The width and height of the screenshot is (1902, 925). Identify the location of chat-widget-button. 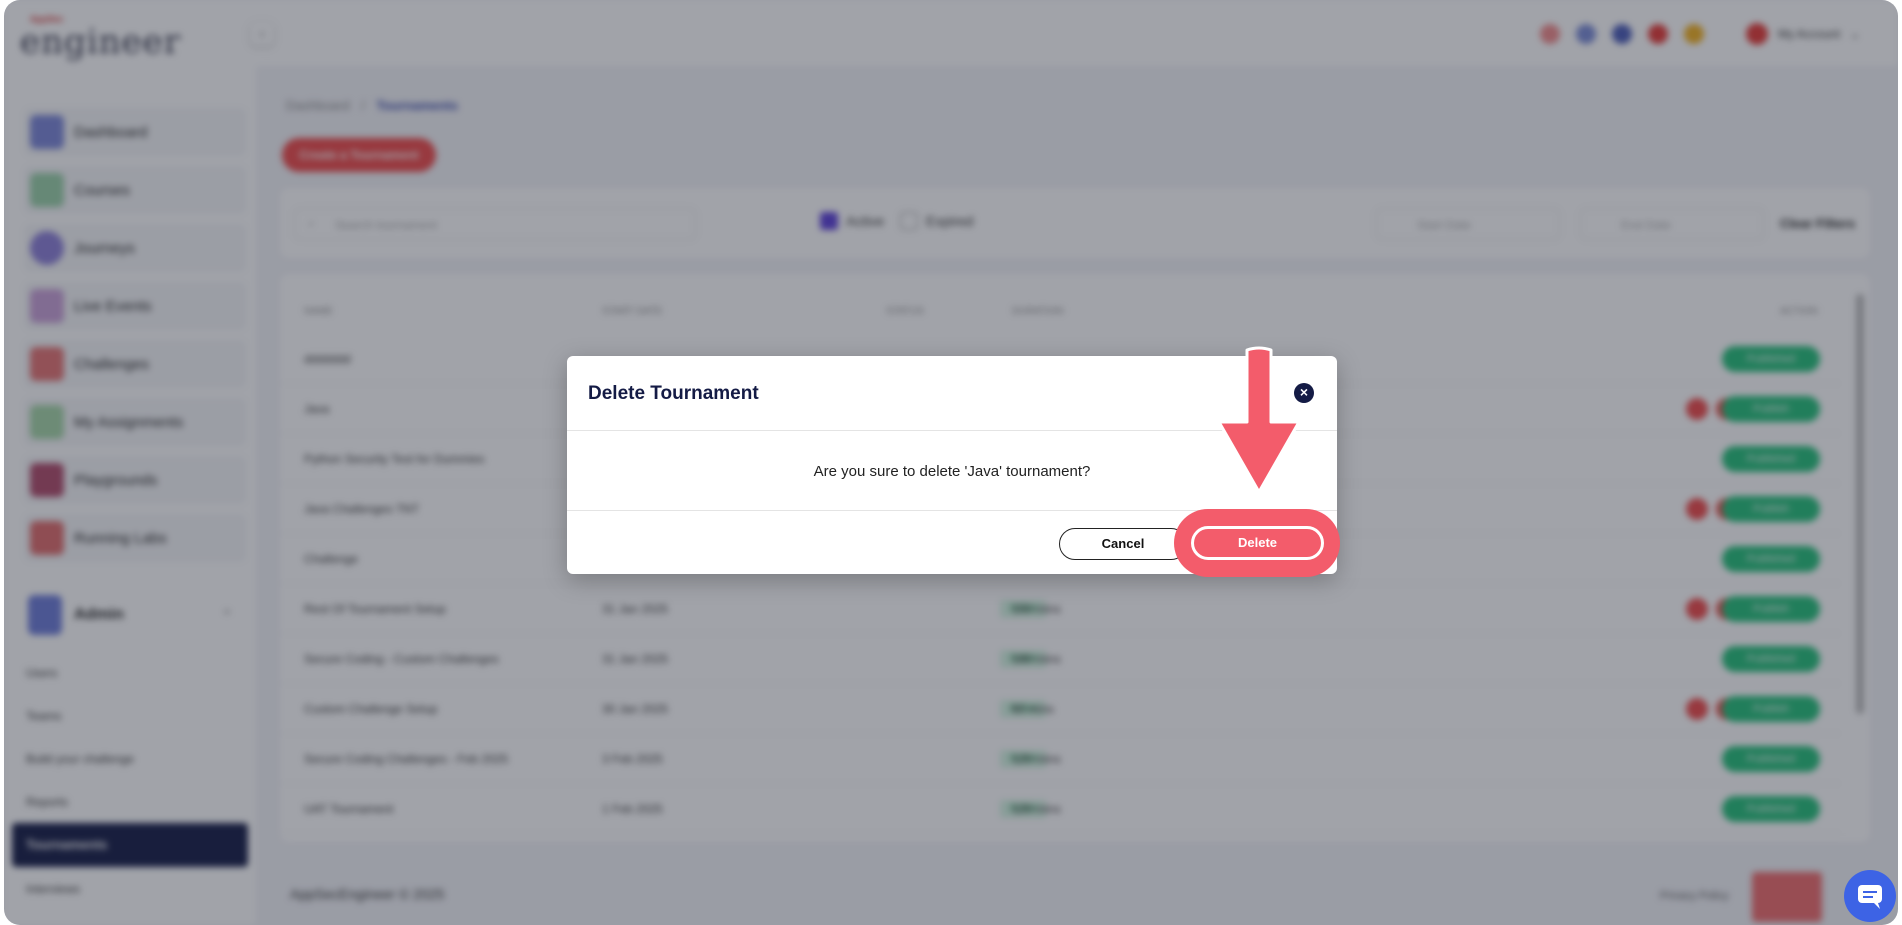
(1870, 896).